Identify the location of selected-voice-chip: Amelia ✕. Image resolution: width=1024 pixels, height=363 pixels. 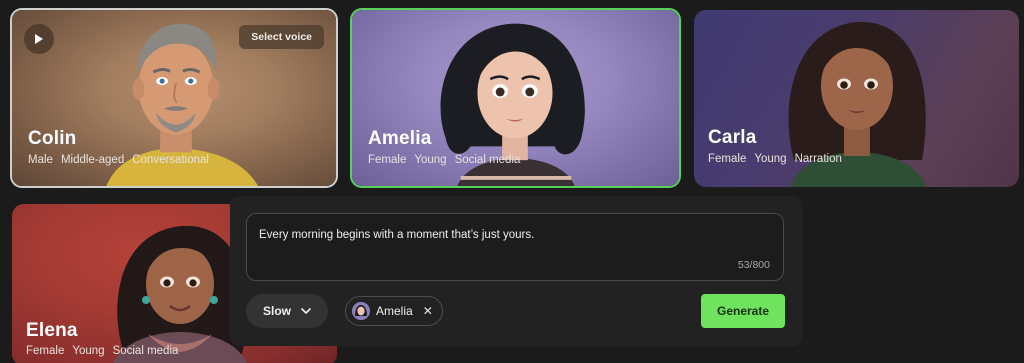
(394, 311).